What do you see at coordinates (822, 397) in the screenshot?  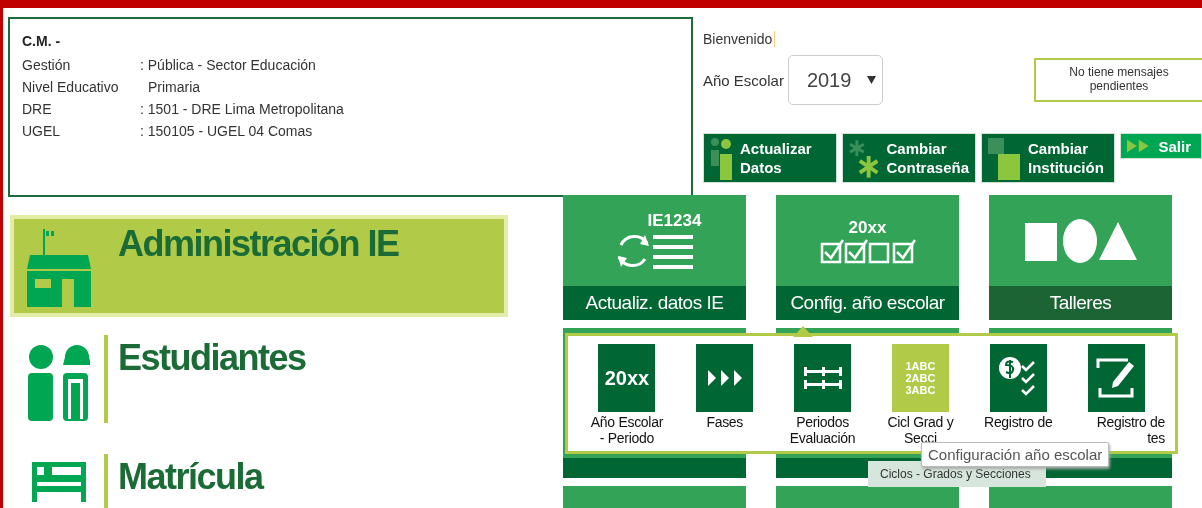 I see `submenu-item: Periodos Evaluación` at bounding box center [822, 397].